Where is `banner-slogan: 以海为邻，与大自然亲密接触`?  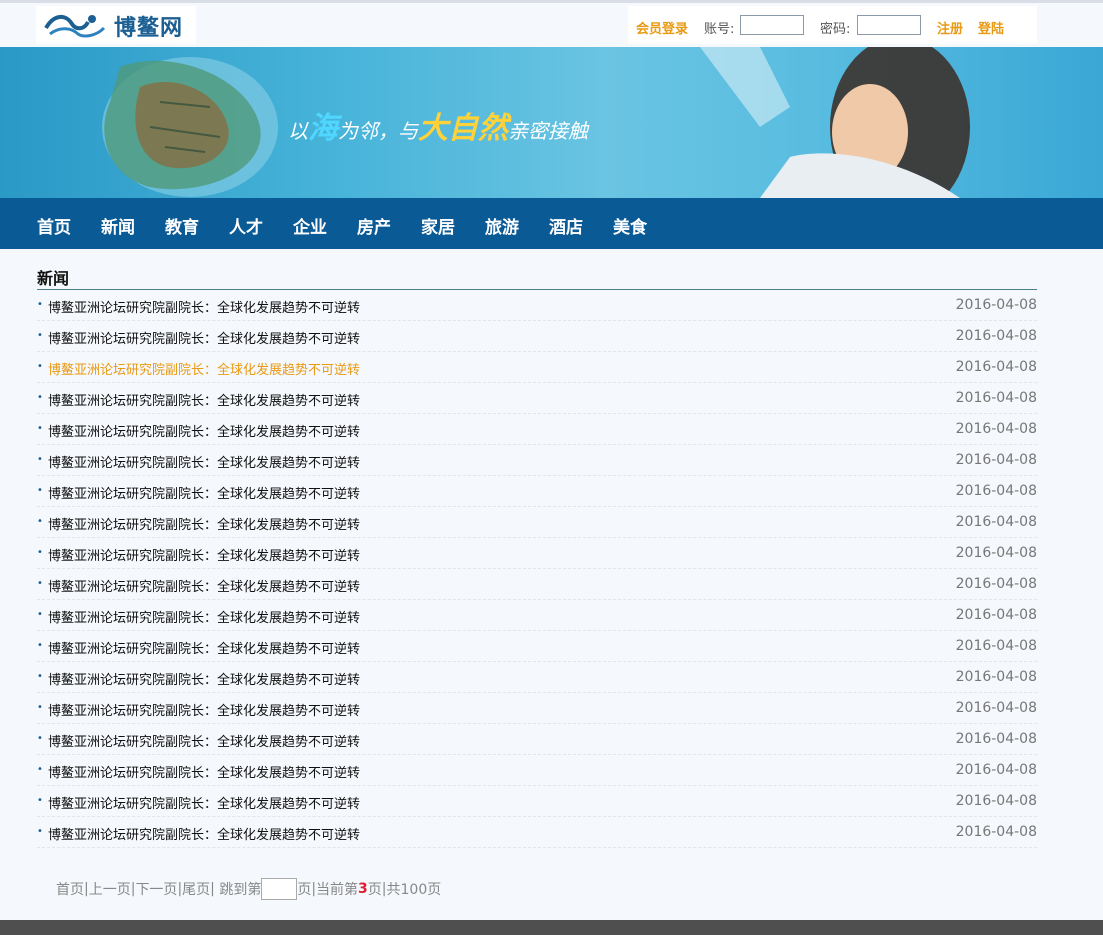 banner-slogan: 以海为邻，与大自然亲密接触 is located at coordinates (438, 125).